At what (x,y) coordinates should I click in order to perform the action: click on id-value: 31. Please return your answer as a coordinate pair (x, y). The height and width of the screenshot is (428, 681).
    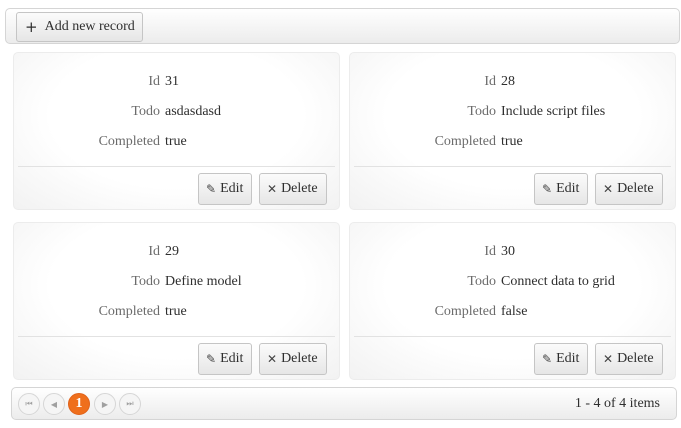
    Looking at the image, I should click on (172, 81).